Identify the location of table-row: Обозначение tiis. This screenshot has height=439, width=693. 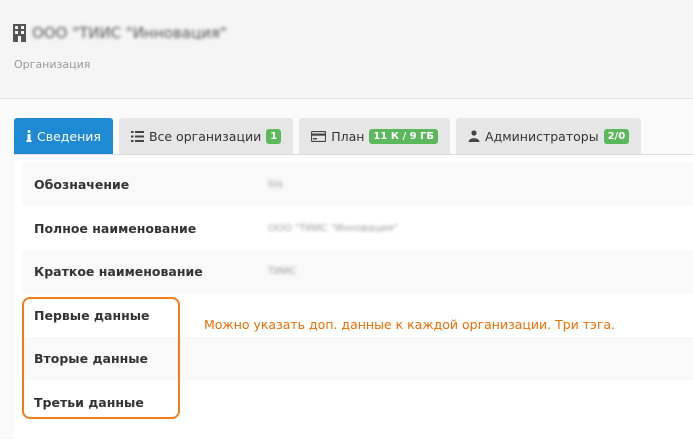
(357, 184).